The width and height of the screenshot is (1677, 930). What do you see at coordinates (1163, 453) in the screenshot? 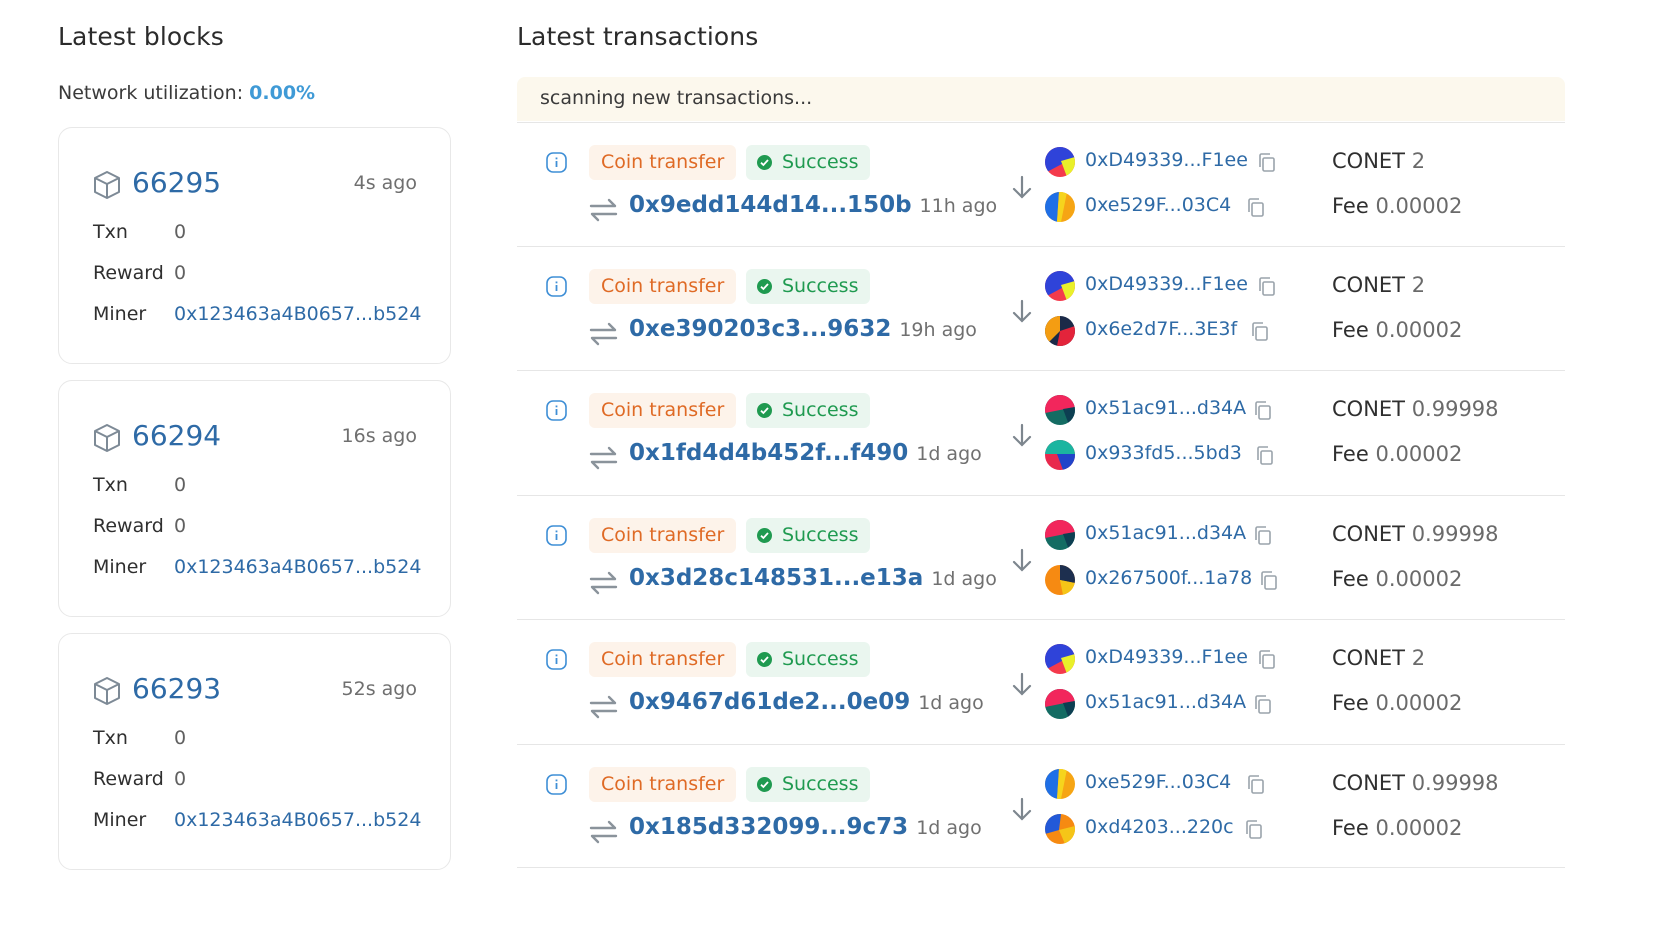
I see `address-link: 0x933fd5...5bd3` at bounding box center [1163, 453].